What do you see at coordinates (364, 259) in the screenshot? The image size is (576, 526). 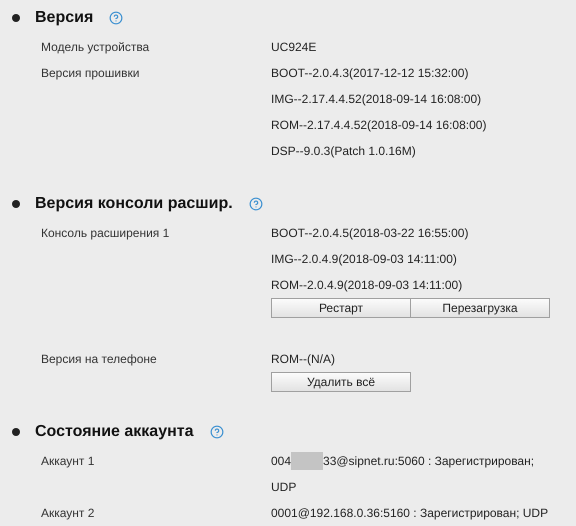 I see `value-text: IMG--2.0.4.9(2018-09-03 14:11:00)` at bounding box center [364, 259].